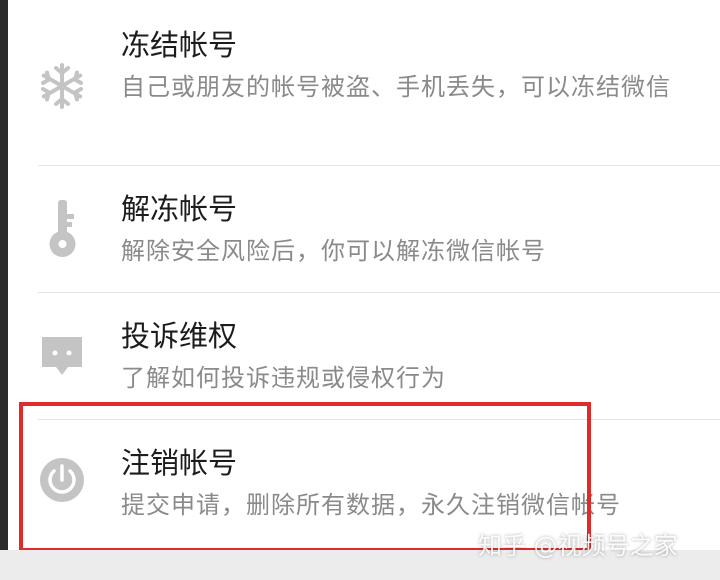 This screenshot has width=720, height=580. Describe the element at coordinates (333, 251) in the screenshot. I see `option-description: 解除安全风险后，你可以解冻微信帐号` at that location.